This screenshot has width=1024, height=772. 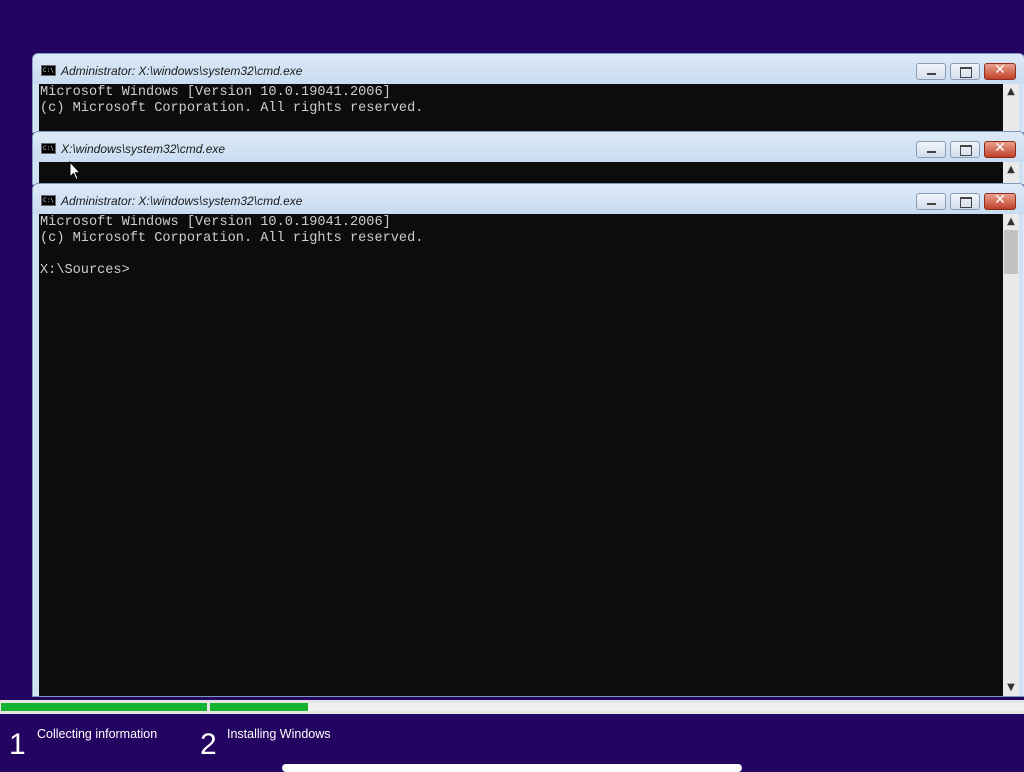 I want to click on title-bar: C:\ X:\windows\system32\cmd.exe ✕, so click(x=528, y=147).